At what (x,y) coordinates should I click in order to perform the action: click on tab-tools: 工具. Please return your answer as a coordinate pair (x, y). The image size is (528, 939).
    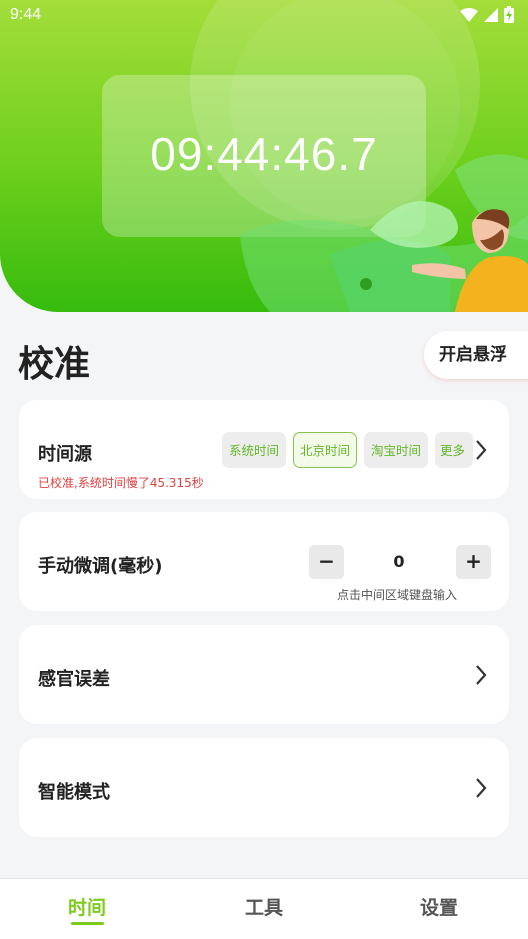
    Looking at the image, I should click on (264, 906).